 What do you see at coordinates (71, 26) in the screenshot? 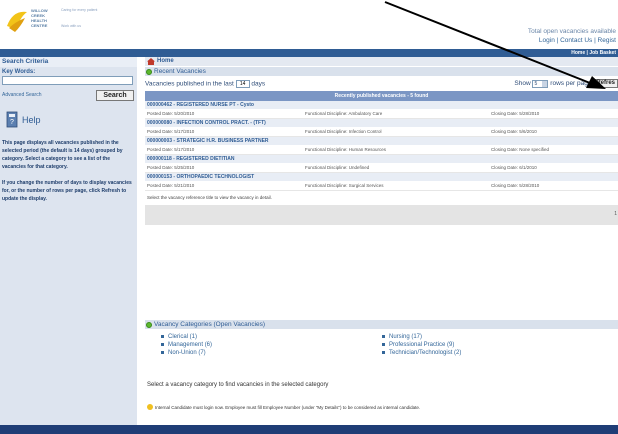
I see `logo-tagline-secondary: Work with us` at bounding box center [71, 26].